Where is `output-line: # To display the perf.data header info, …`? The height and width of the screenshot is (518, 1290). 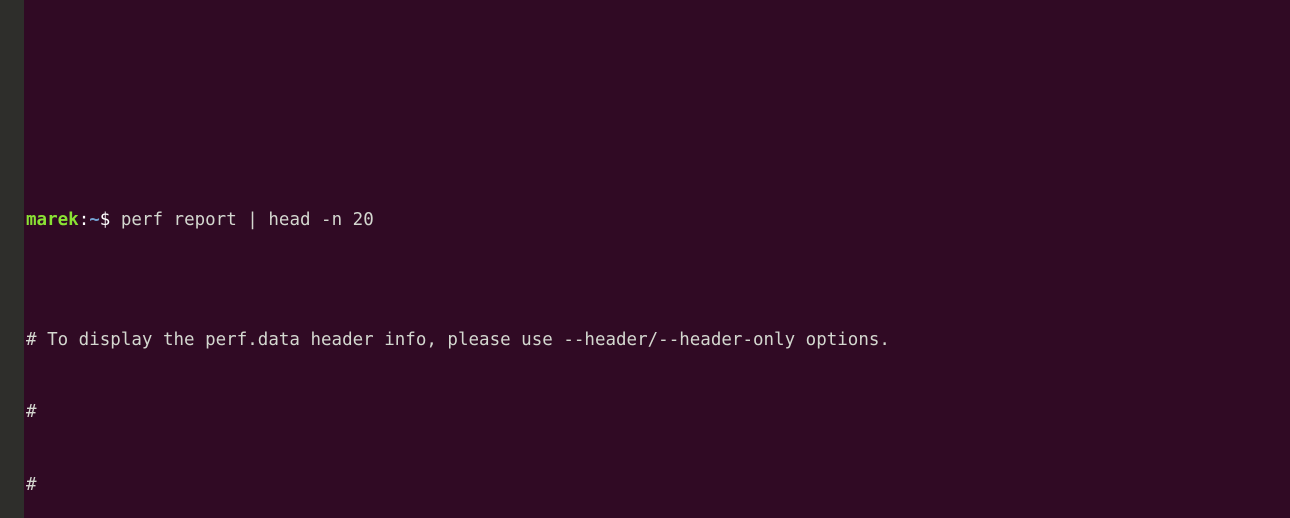
output-line: # To display the perf.data header info, … is located at coordinates (458, 340).